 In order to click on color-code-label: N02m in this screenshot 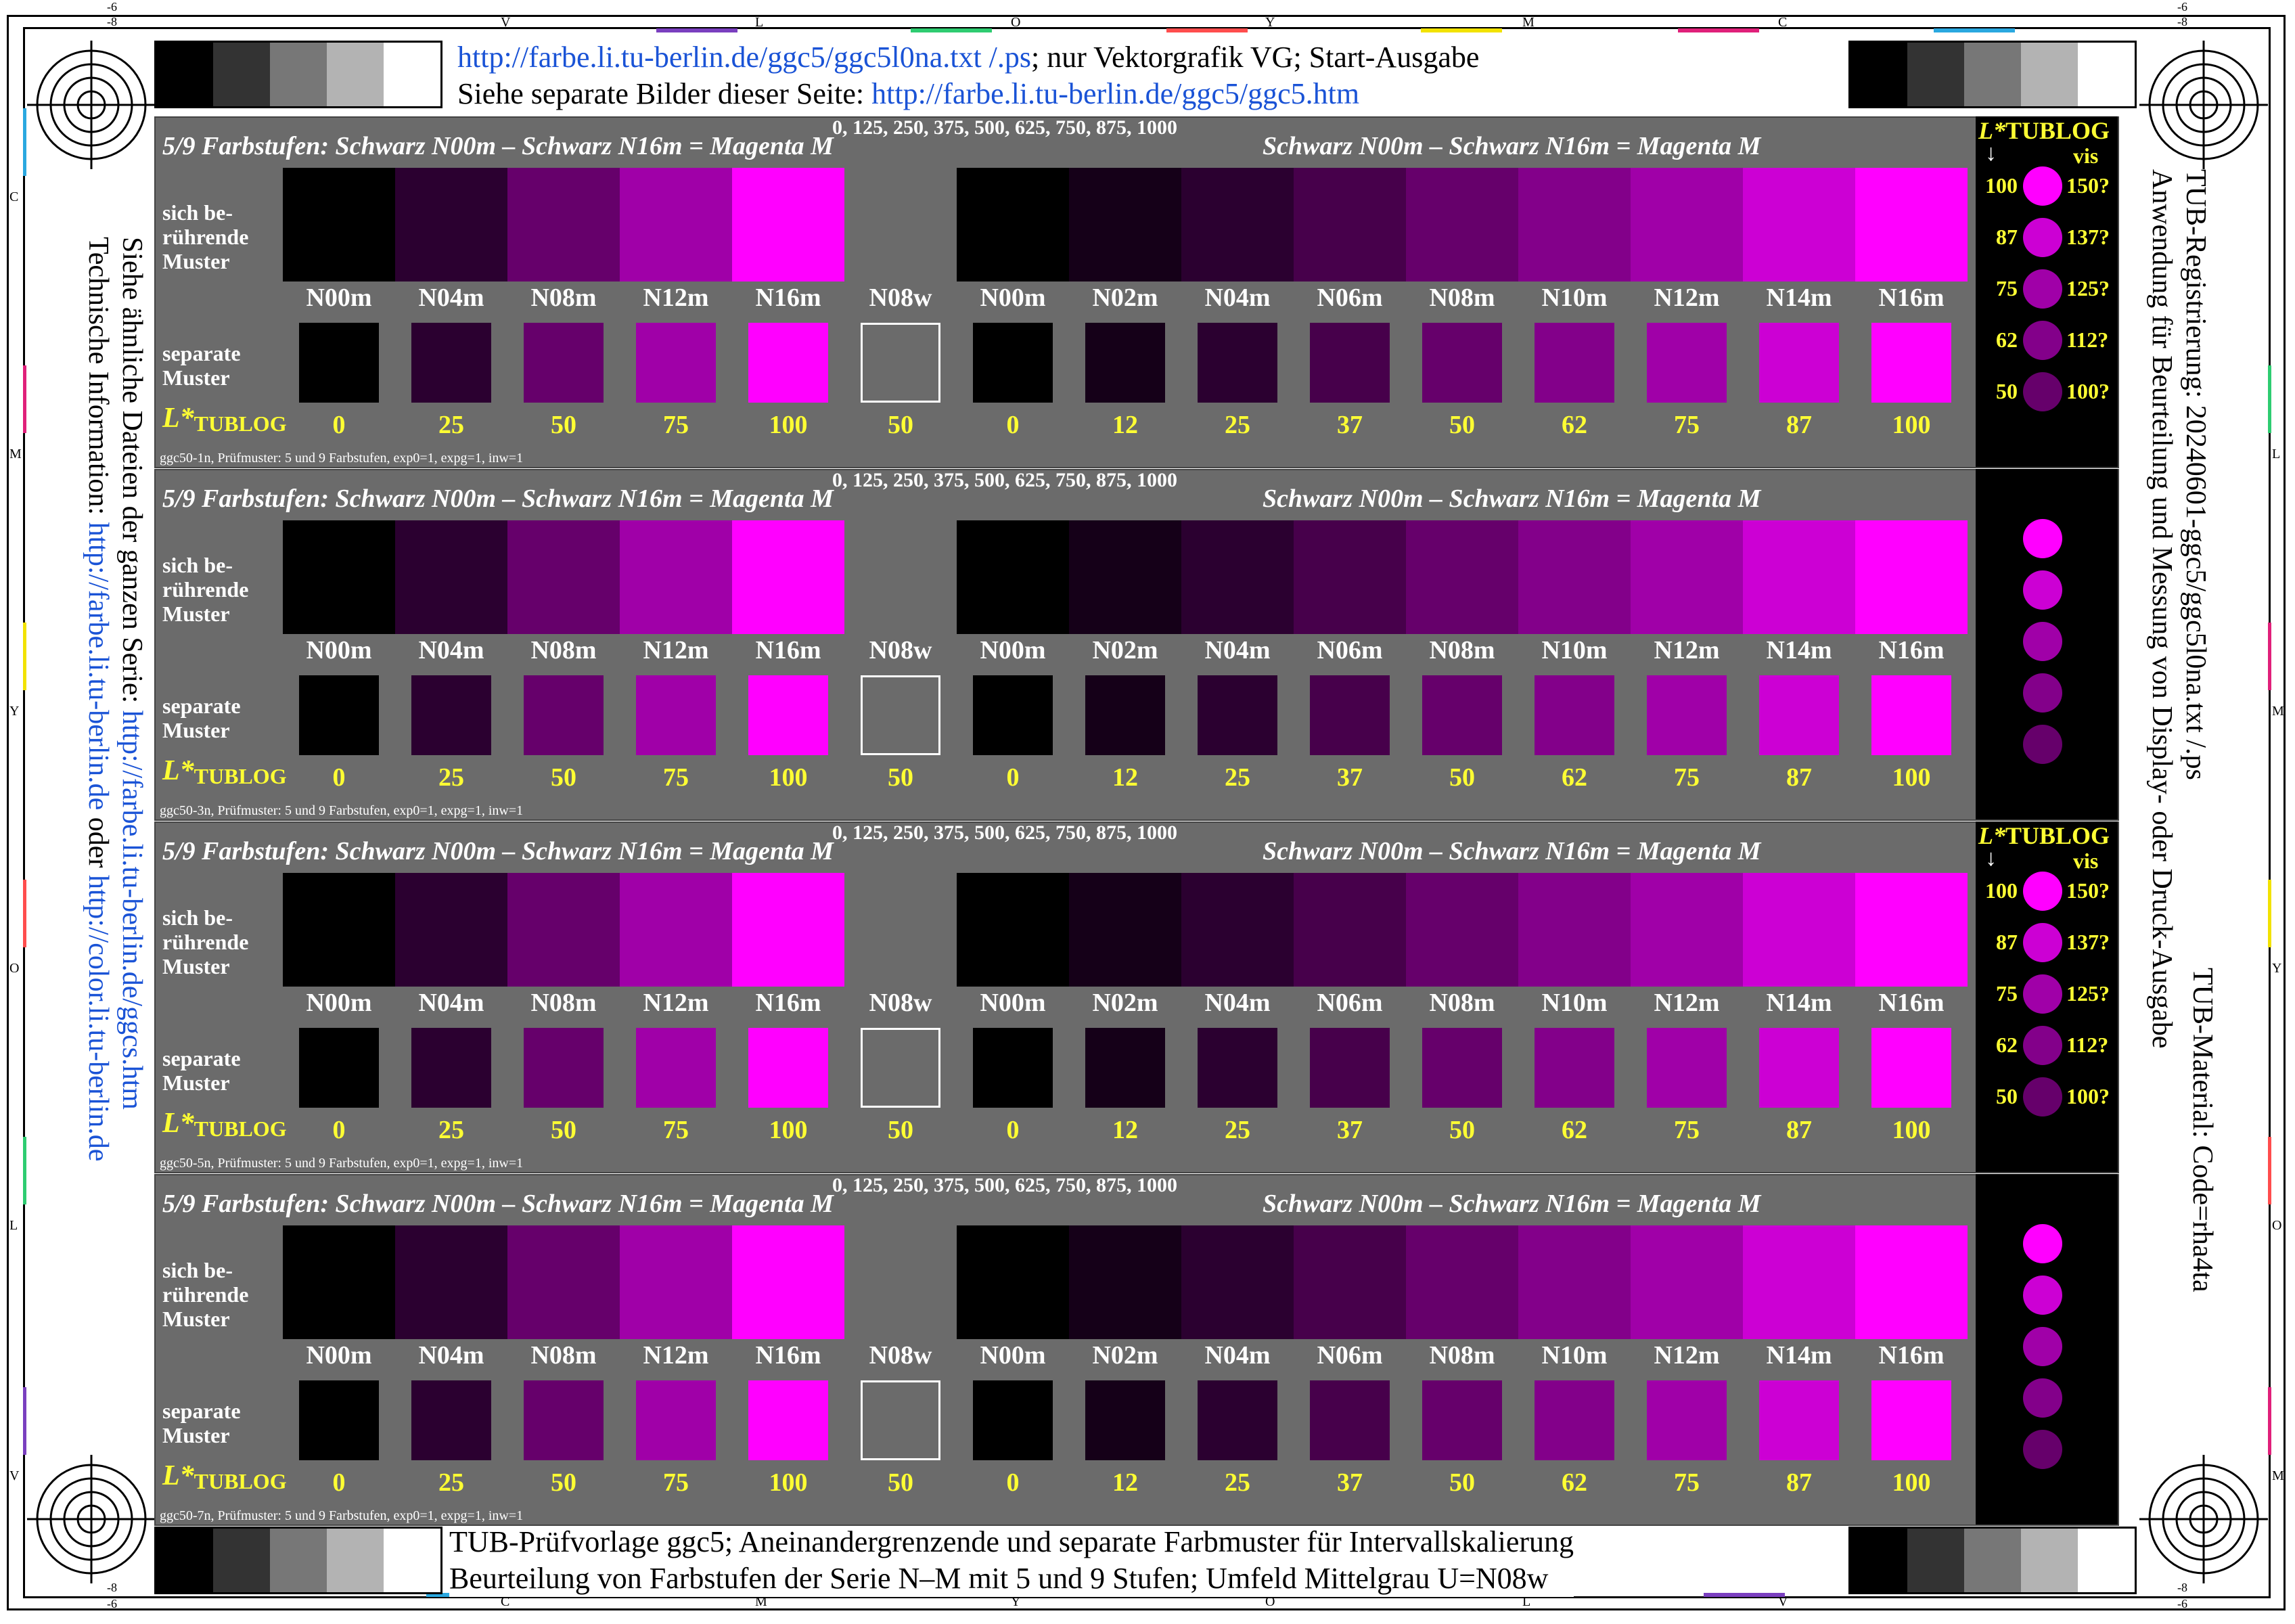, I will do `click(1125, 298)`.